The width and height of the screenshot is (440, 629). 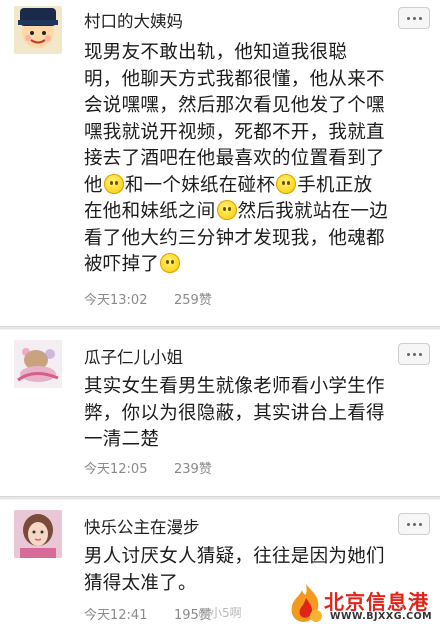 I want to click on comment-line: 男人讨厌女人猜疑，往往是因为她们, so click(x=234, y=556).